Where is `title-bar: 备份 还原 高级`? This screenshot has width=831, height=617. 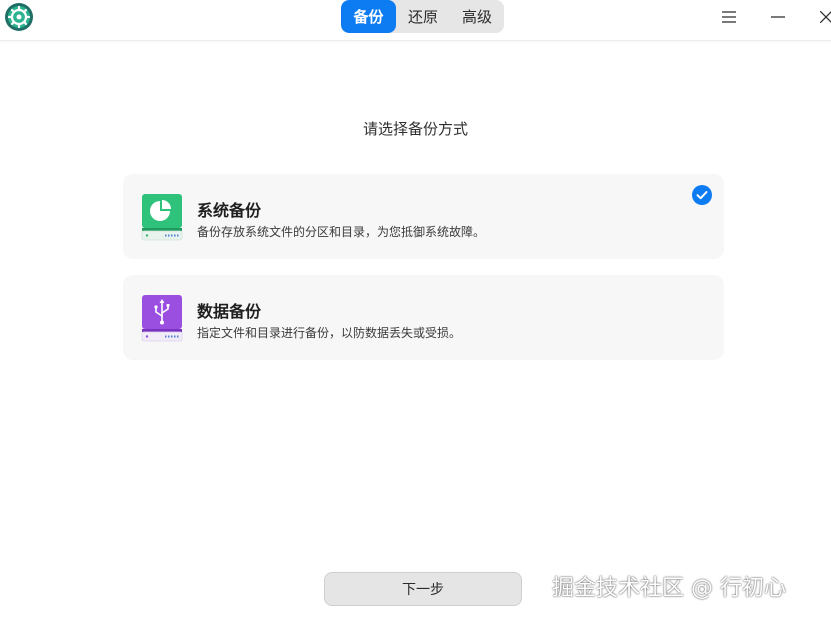
title-bar: 备份 还原 高级 is located at coordinates (415, 20).